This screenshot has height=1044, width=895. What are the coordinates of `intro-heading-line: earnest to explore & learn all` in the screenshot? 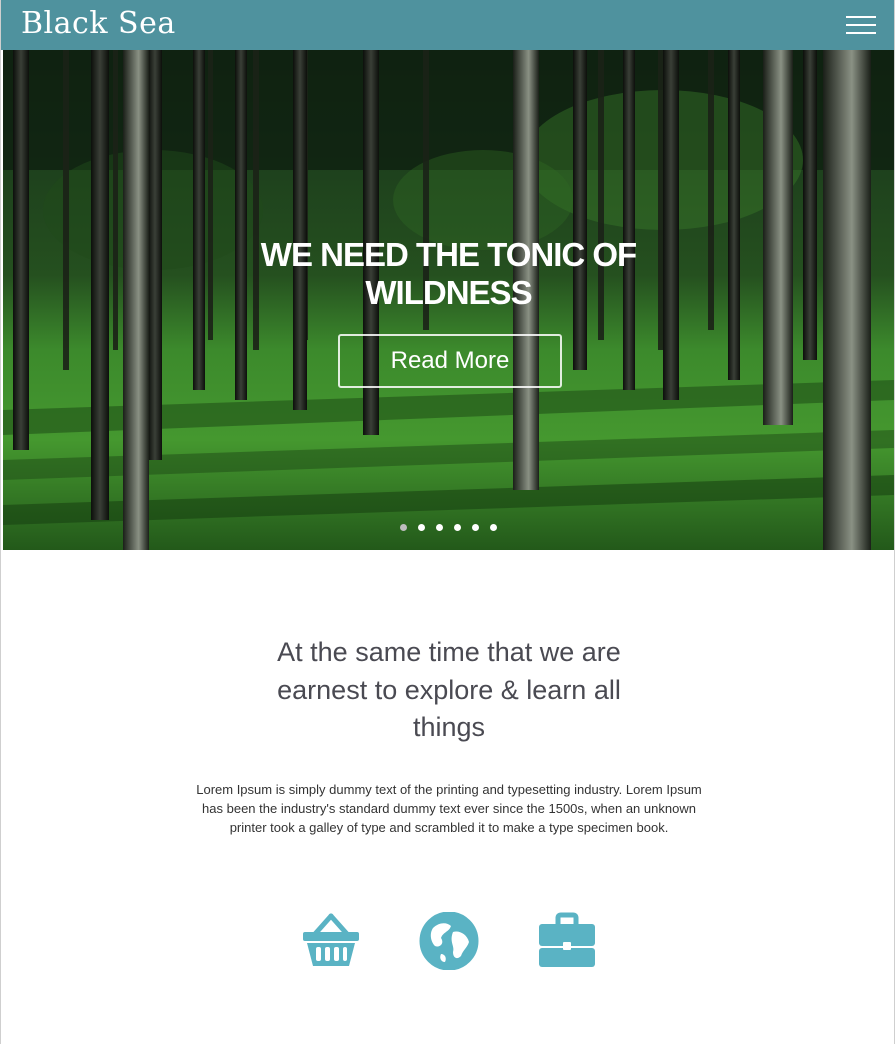 It's located at (449, 689).